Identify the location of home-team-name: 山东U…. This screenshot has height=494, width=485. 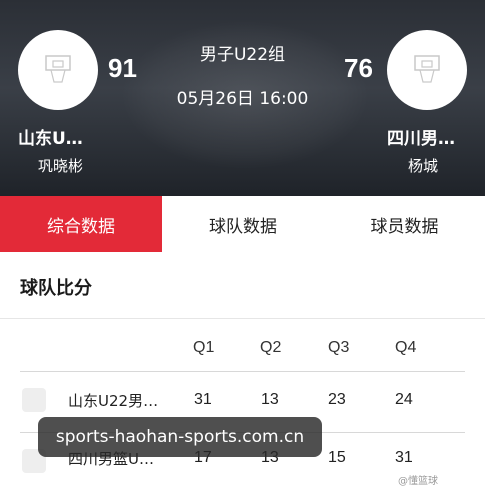
(50, 136).